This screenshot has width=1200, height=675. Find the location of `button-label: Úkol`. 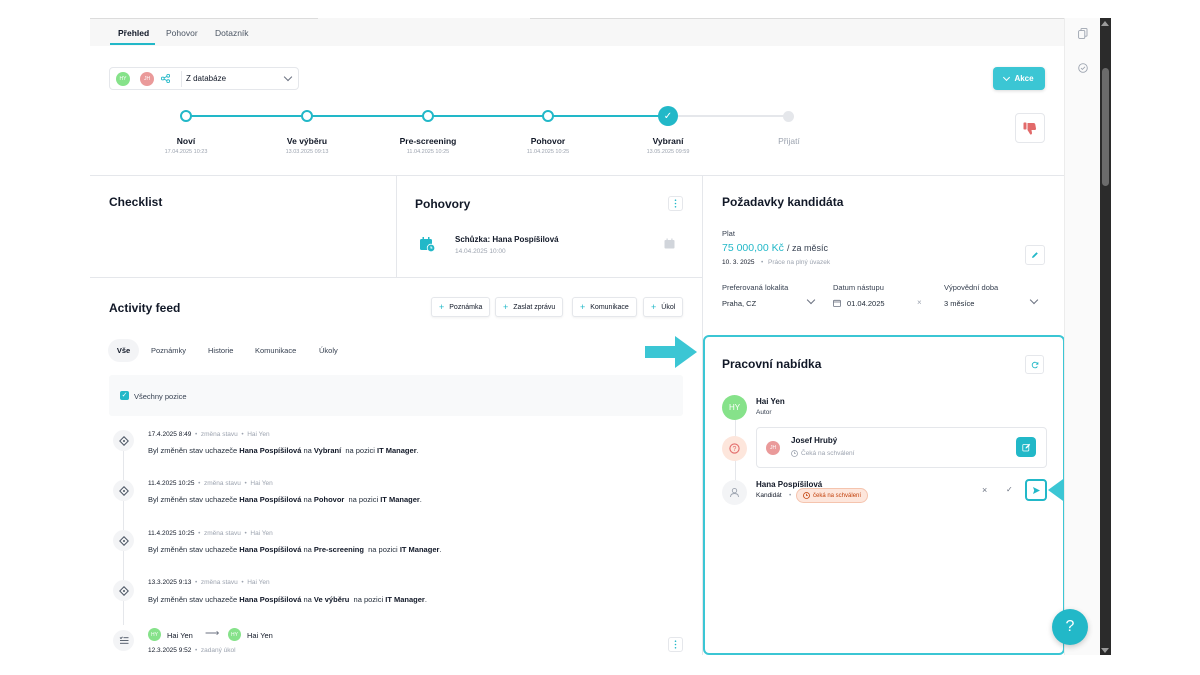

button-label: Úkol is located at coordinates (668, 307).